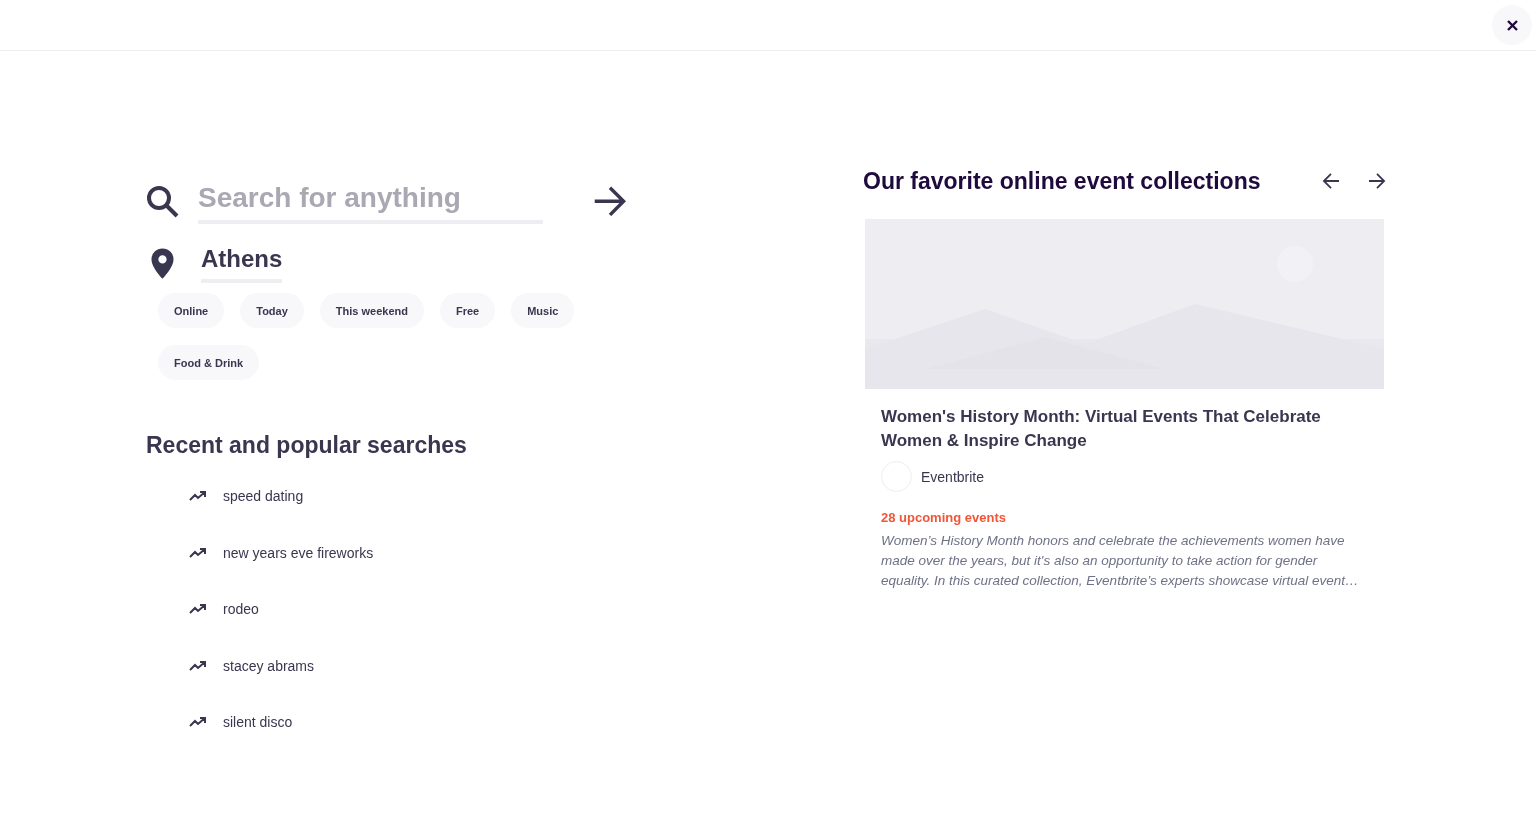  What do you see at coordinates (543, 310) in the screenshot?
I see `filter-chip: Music` at bounding box center [543, 310].